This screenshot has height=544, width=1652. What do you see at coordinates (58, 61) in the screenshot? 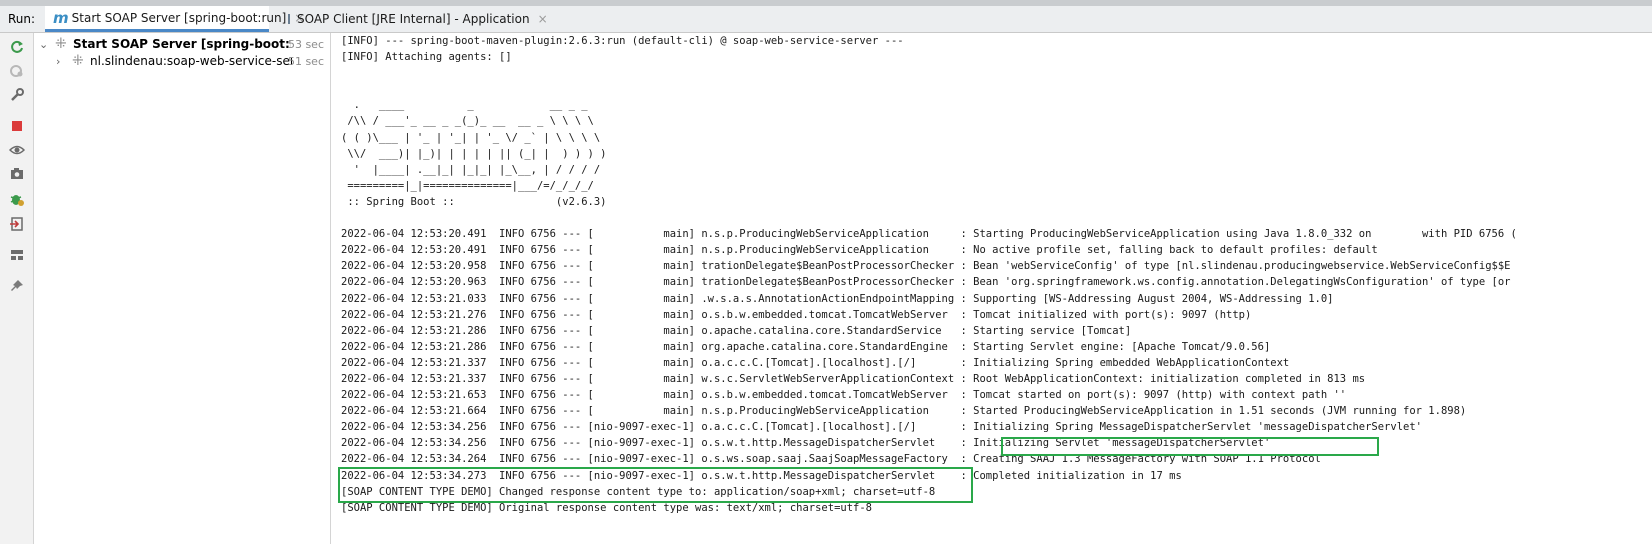
I see `chevron-right-icon: ›` at bounding box center [58, 61].